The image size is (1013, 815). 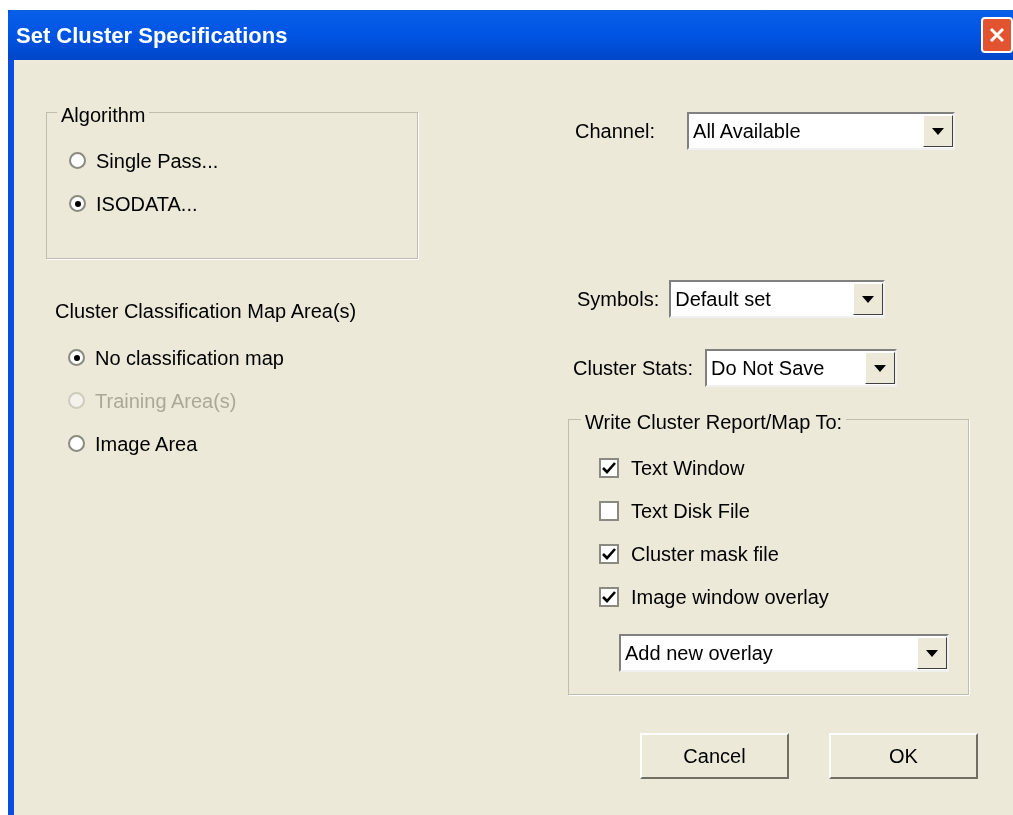 I want to click on close-button, so click(x=997, y=35).